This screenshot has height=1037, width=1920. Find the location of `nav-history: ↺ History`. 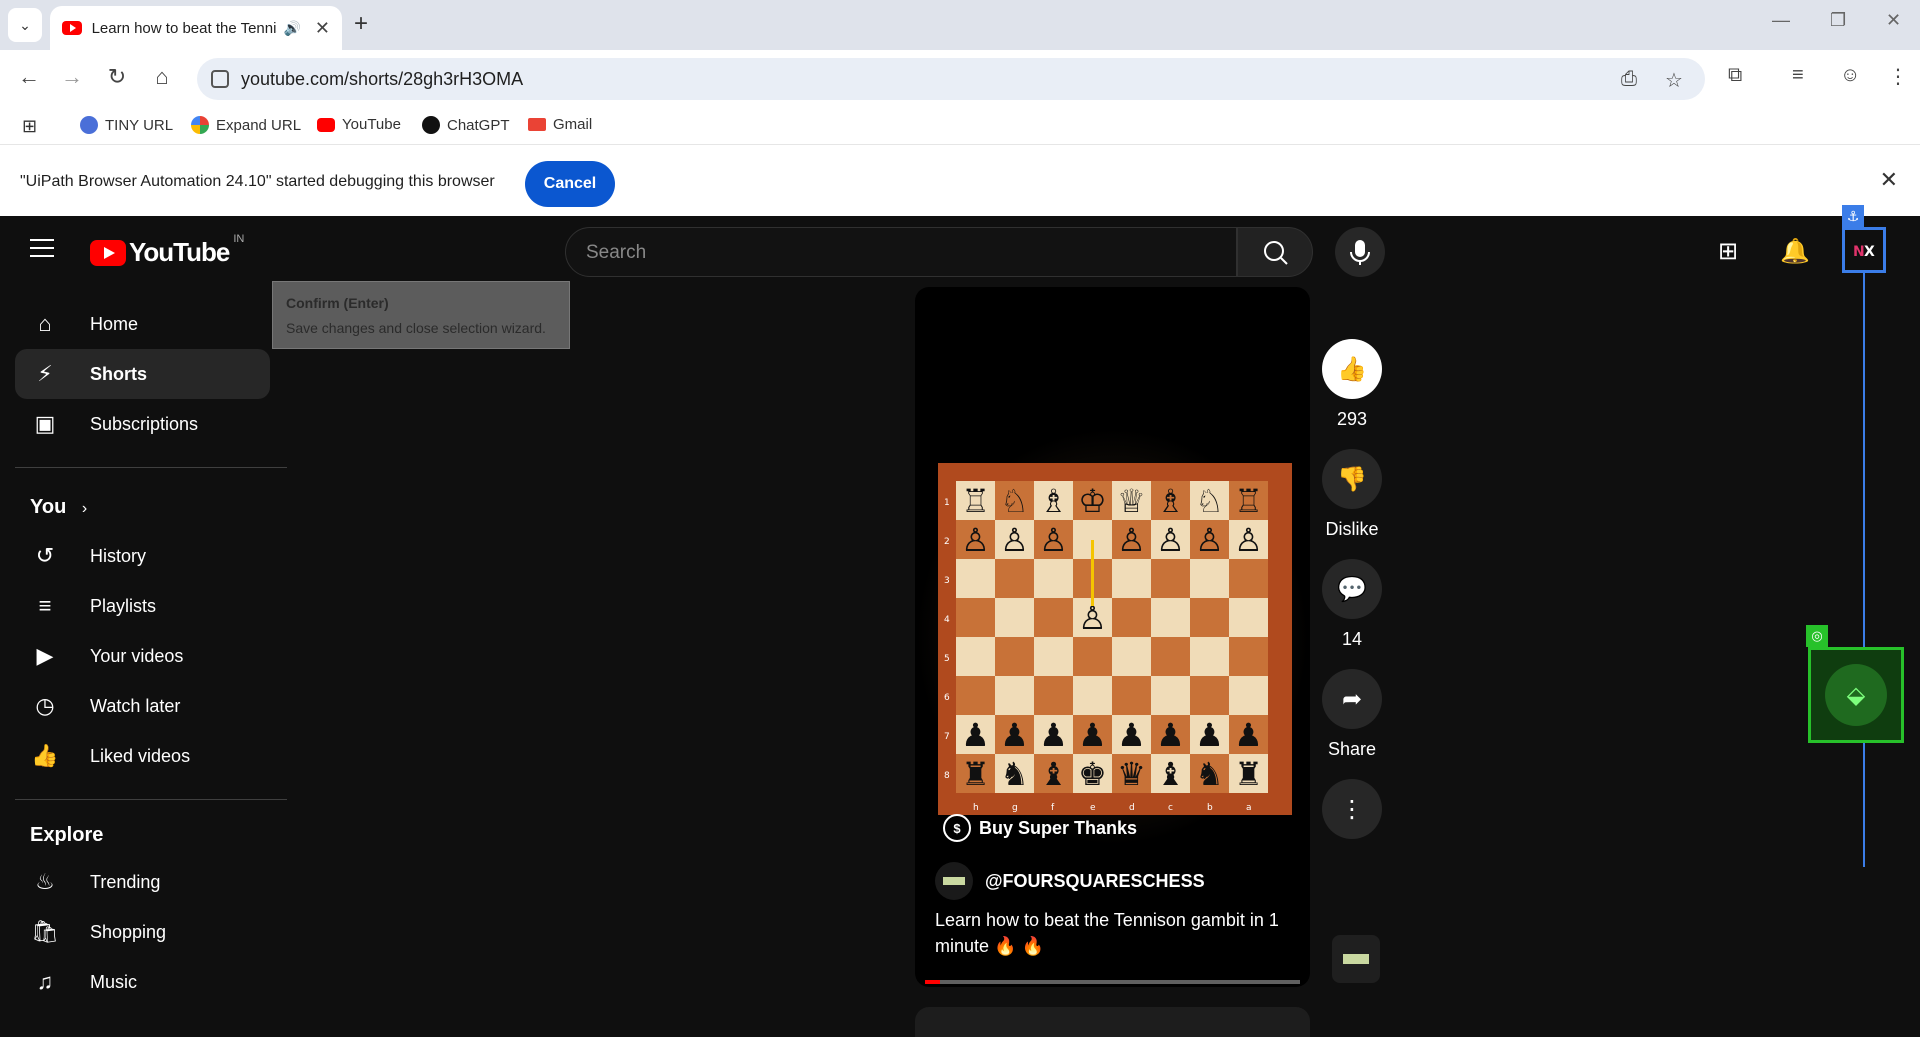

nav-history: ↺ History is located at coordinates (142, 556).